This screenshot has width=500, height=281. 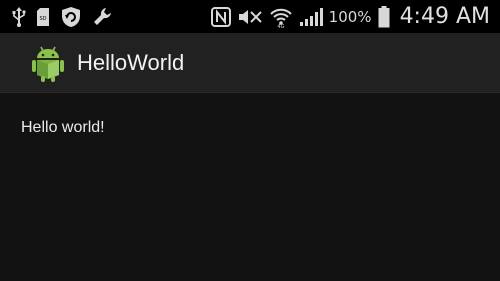 What do you see at coordinates (444, 16) in the screenshot?
I see `status-clock: 4:49 AM` at bounding box center [444, 16].